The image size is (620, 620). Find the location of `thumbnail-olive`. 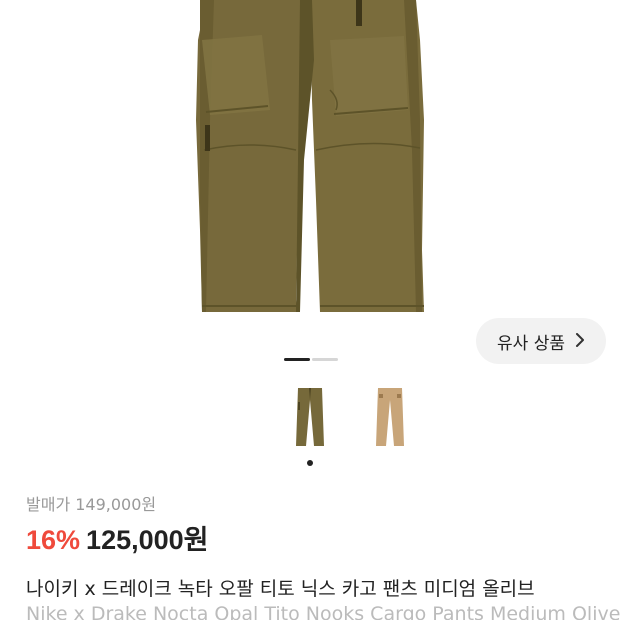

thumbnail-olive is located at coordinates (310, 421).